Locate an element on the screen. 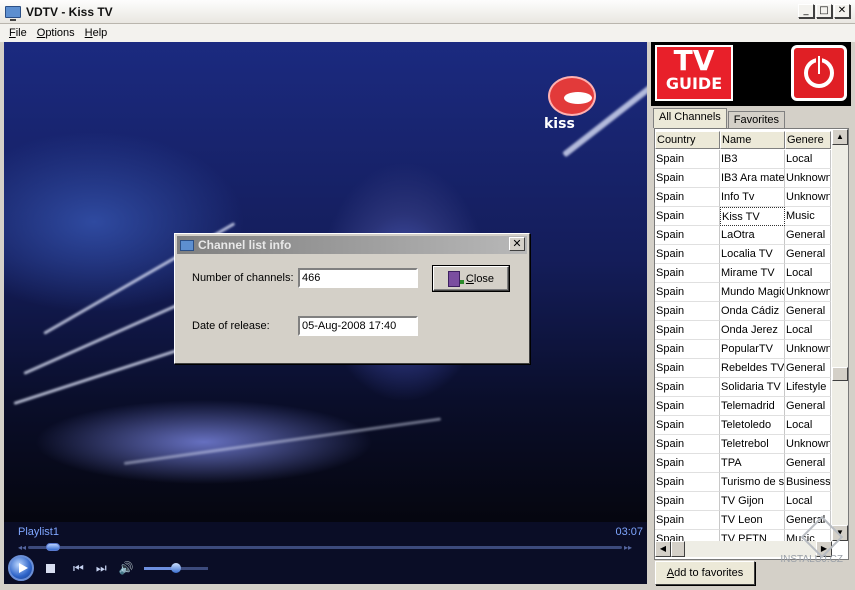 This screenshot has height=590, width=855. maximize-button: □ is located at coordinates (824, 11).